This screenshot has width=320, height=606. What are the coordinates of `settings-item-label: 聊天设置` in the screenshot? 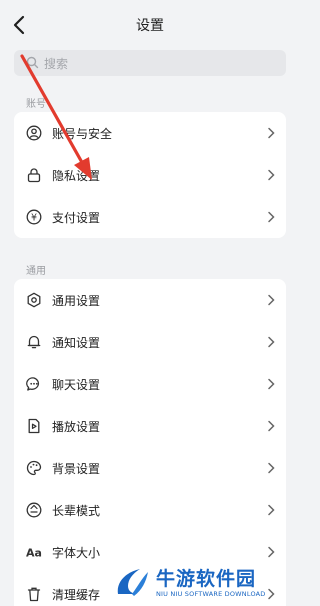 It's located at (76, 385).